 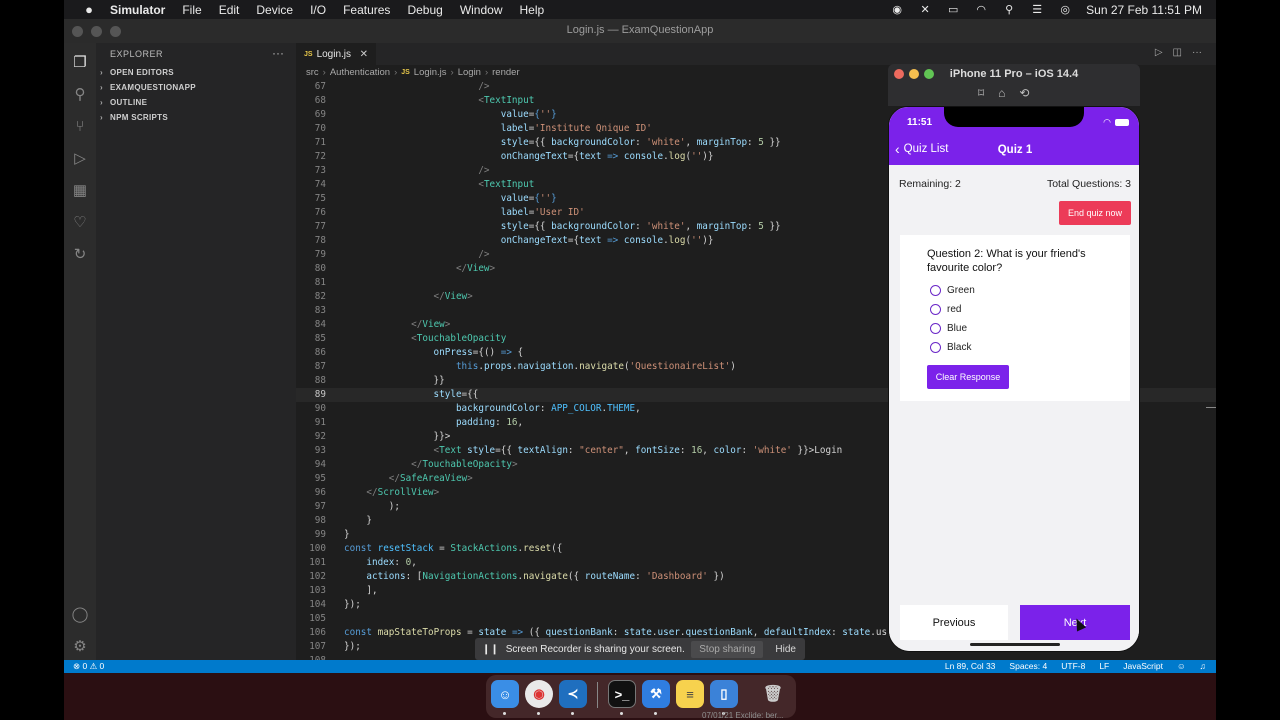 What do you see at coordinates (724, 694) in the screenshot?
I see `simulator-icon: ▯` at bounding box center [724, 694].